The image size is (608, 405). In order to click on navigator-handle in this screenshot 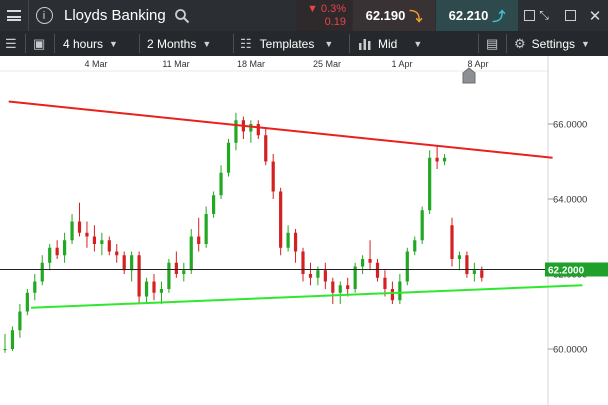, I will do `click(469, 75)`.